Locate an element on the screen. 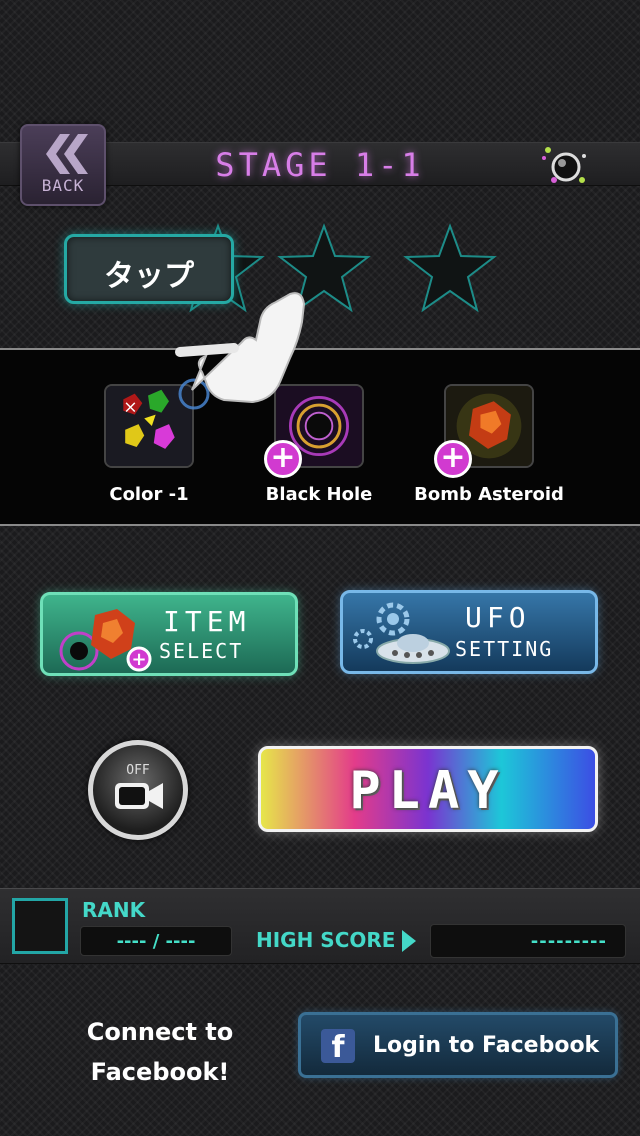 This screenshot has height=1136, width=640. rank-label: RANK is located at coordinates (114, 910).